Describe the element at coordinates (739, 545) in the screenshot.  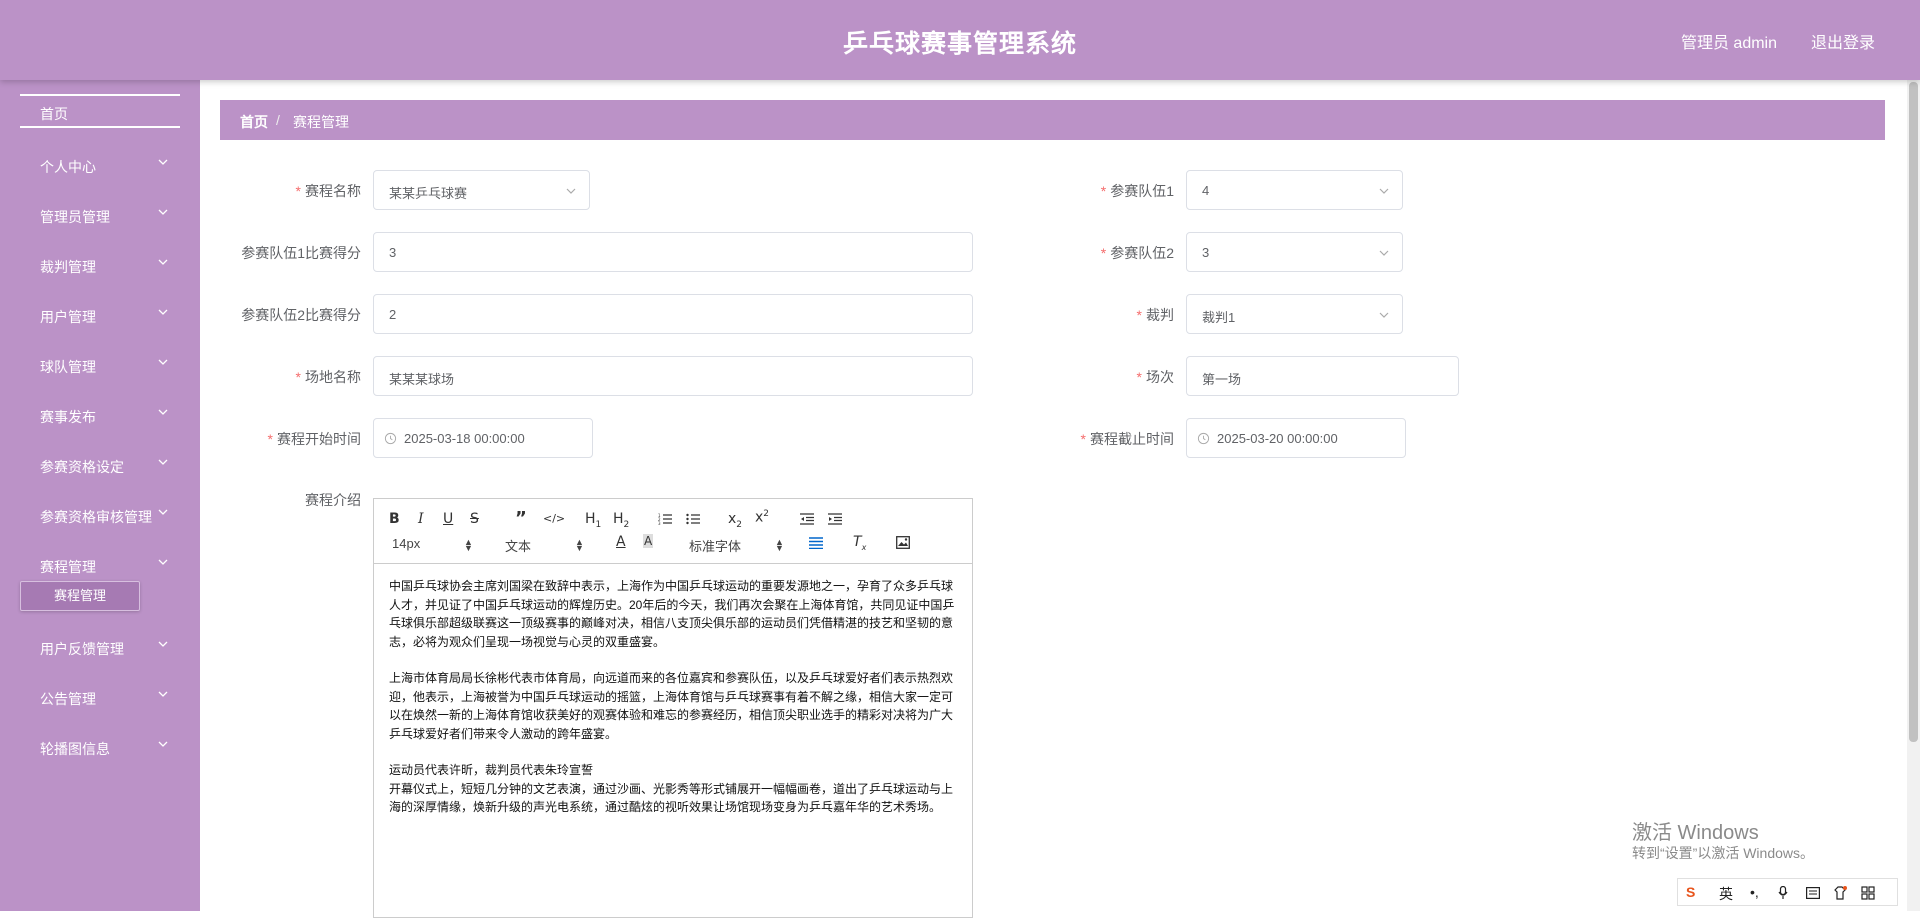
I see `font-family-select: 标准字体 ▲ ▼` at that location.